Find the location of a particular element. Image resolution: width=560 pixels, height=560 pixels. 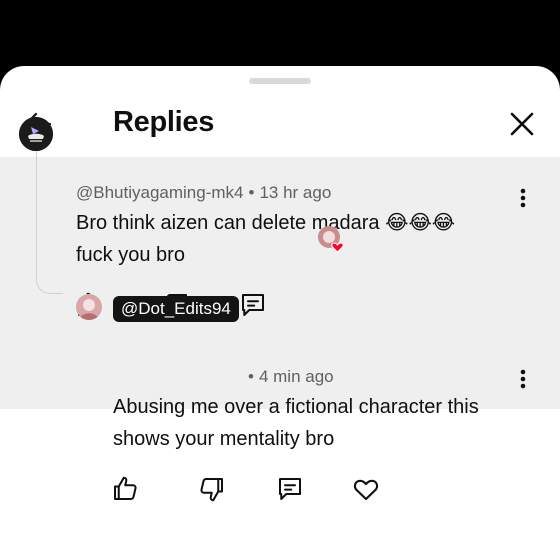

reply-meta: • 4 min ago is located at coordinates (291, 377).